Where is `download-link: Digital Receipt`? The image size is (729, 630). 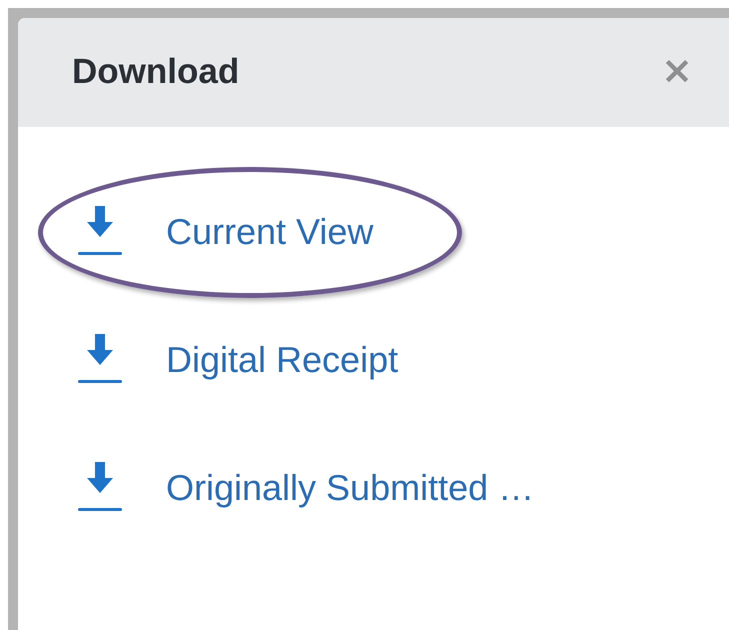
download-link: Digital Receipt is located at coordinates (250, 360).